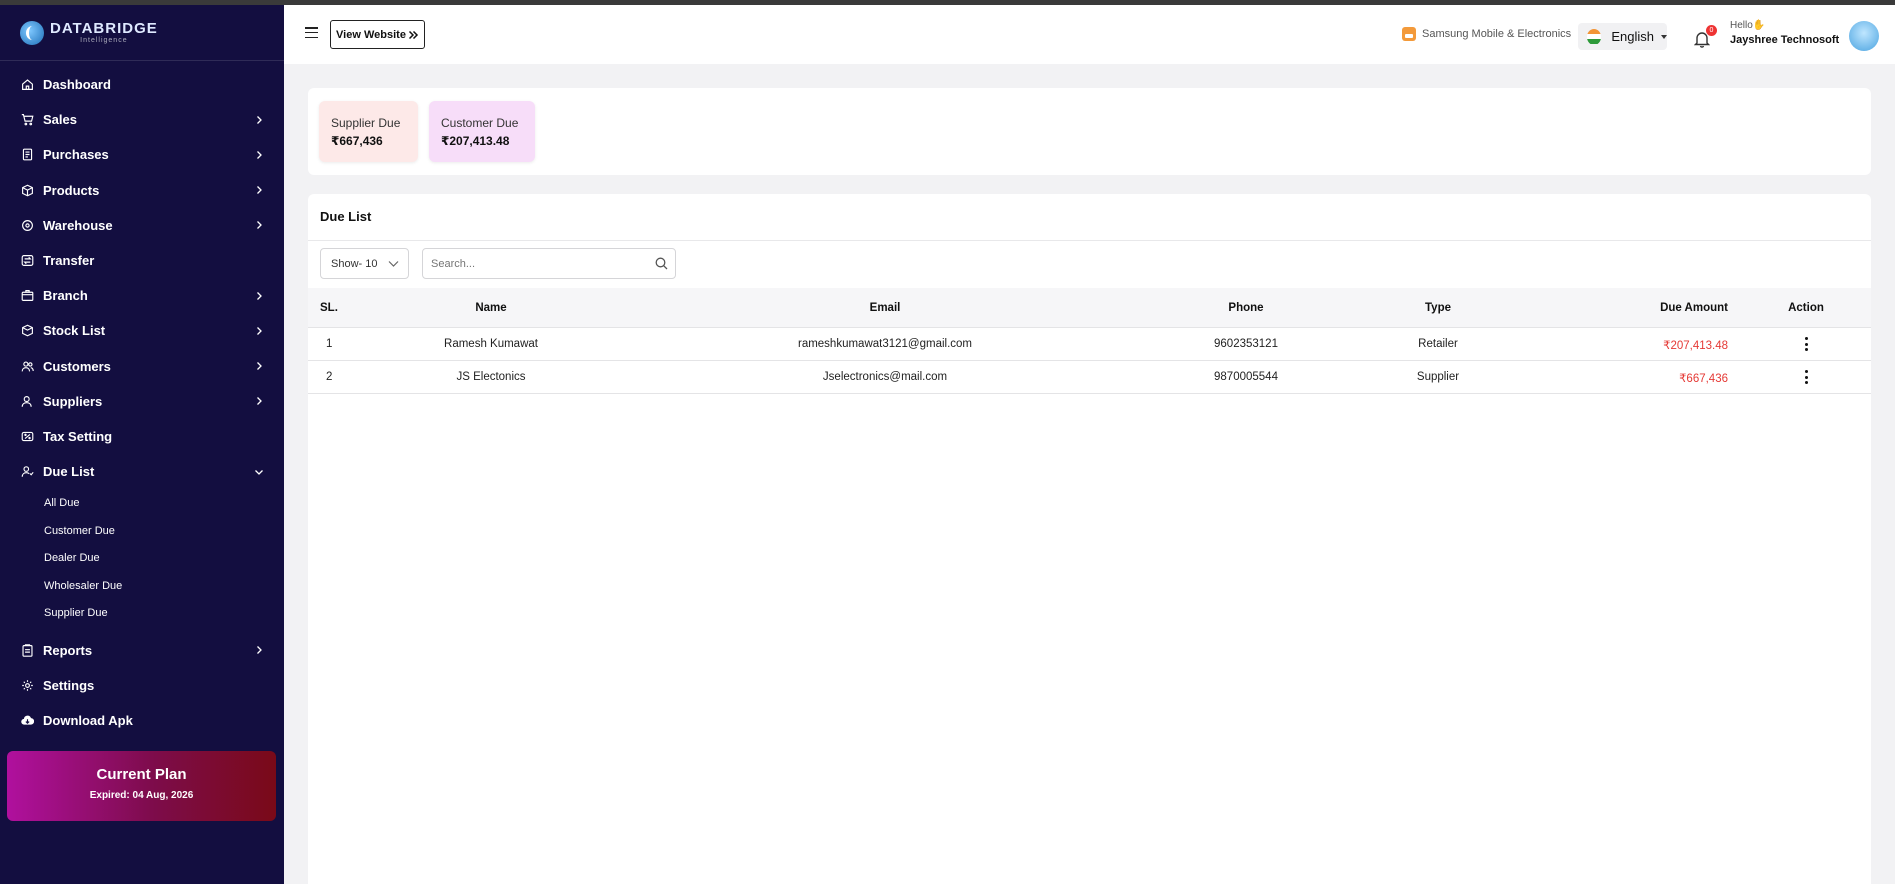 Image resolution: width=1895 pixels, height=884 pixels. I want to click on chevron-down-icon, so click(259, 472).